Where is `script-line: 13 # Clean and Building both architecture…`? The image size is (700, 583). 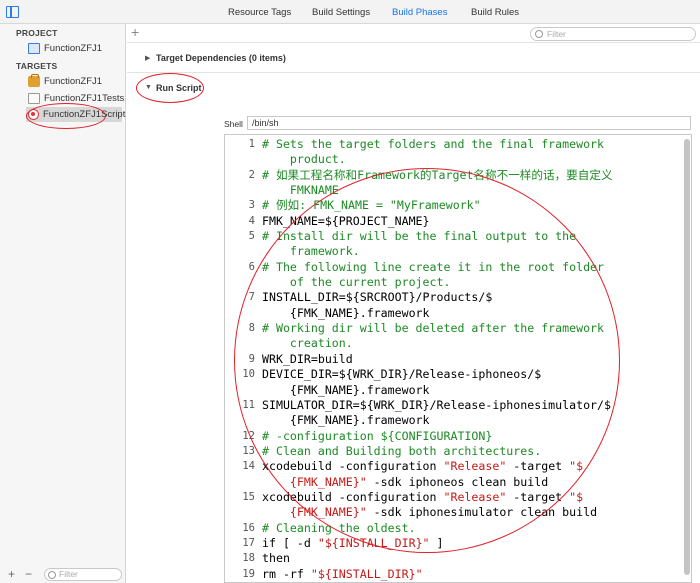
script-line: 13 # Clean and Building both architecture… is located at coordinates (450, 451).